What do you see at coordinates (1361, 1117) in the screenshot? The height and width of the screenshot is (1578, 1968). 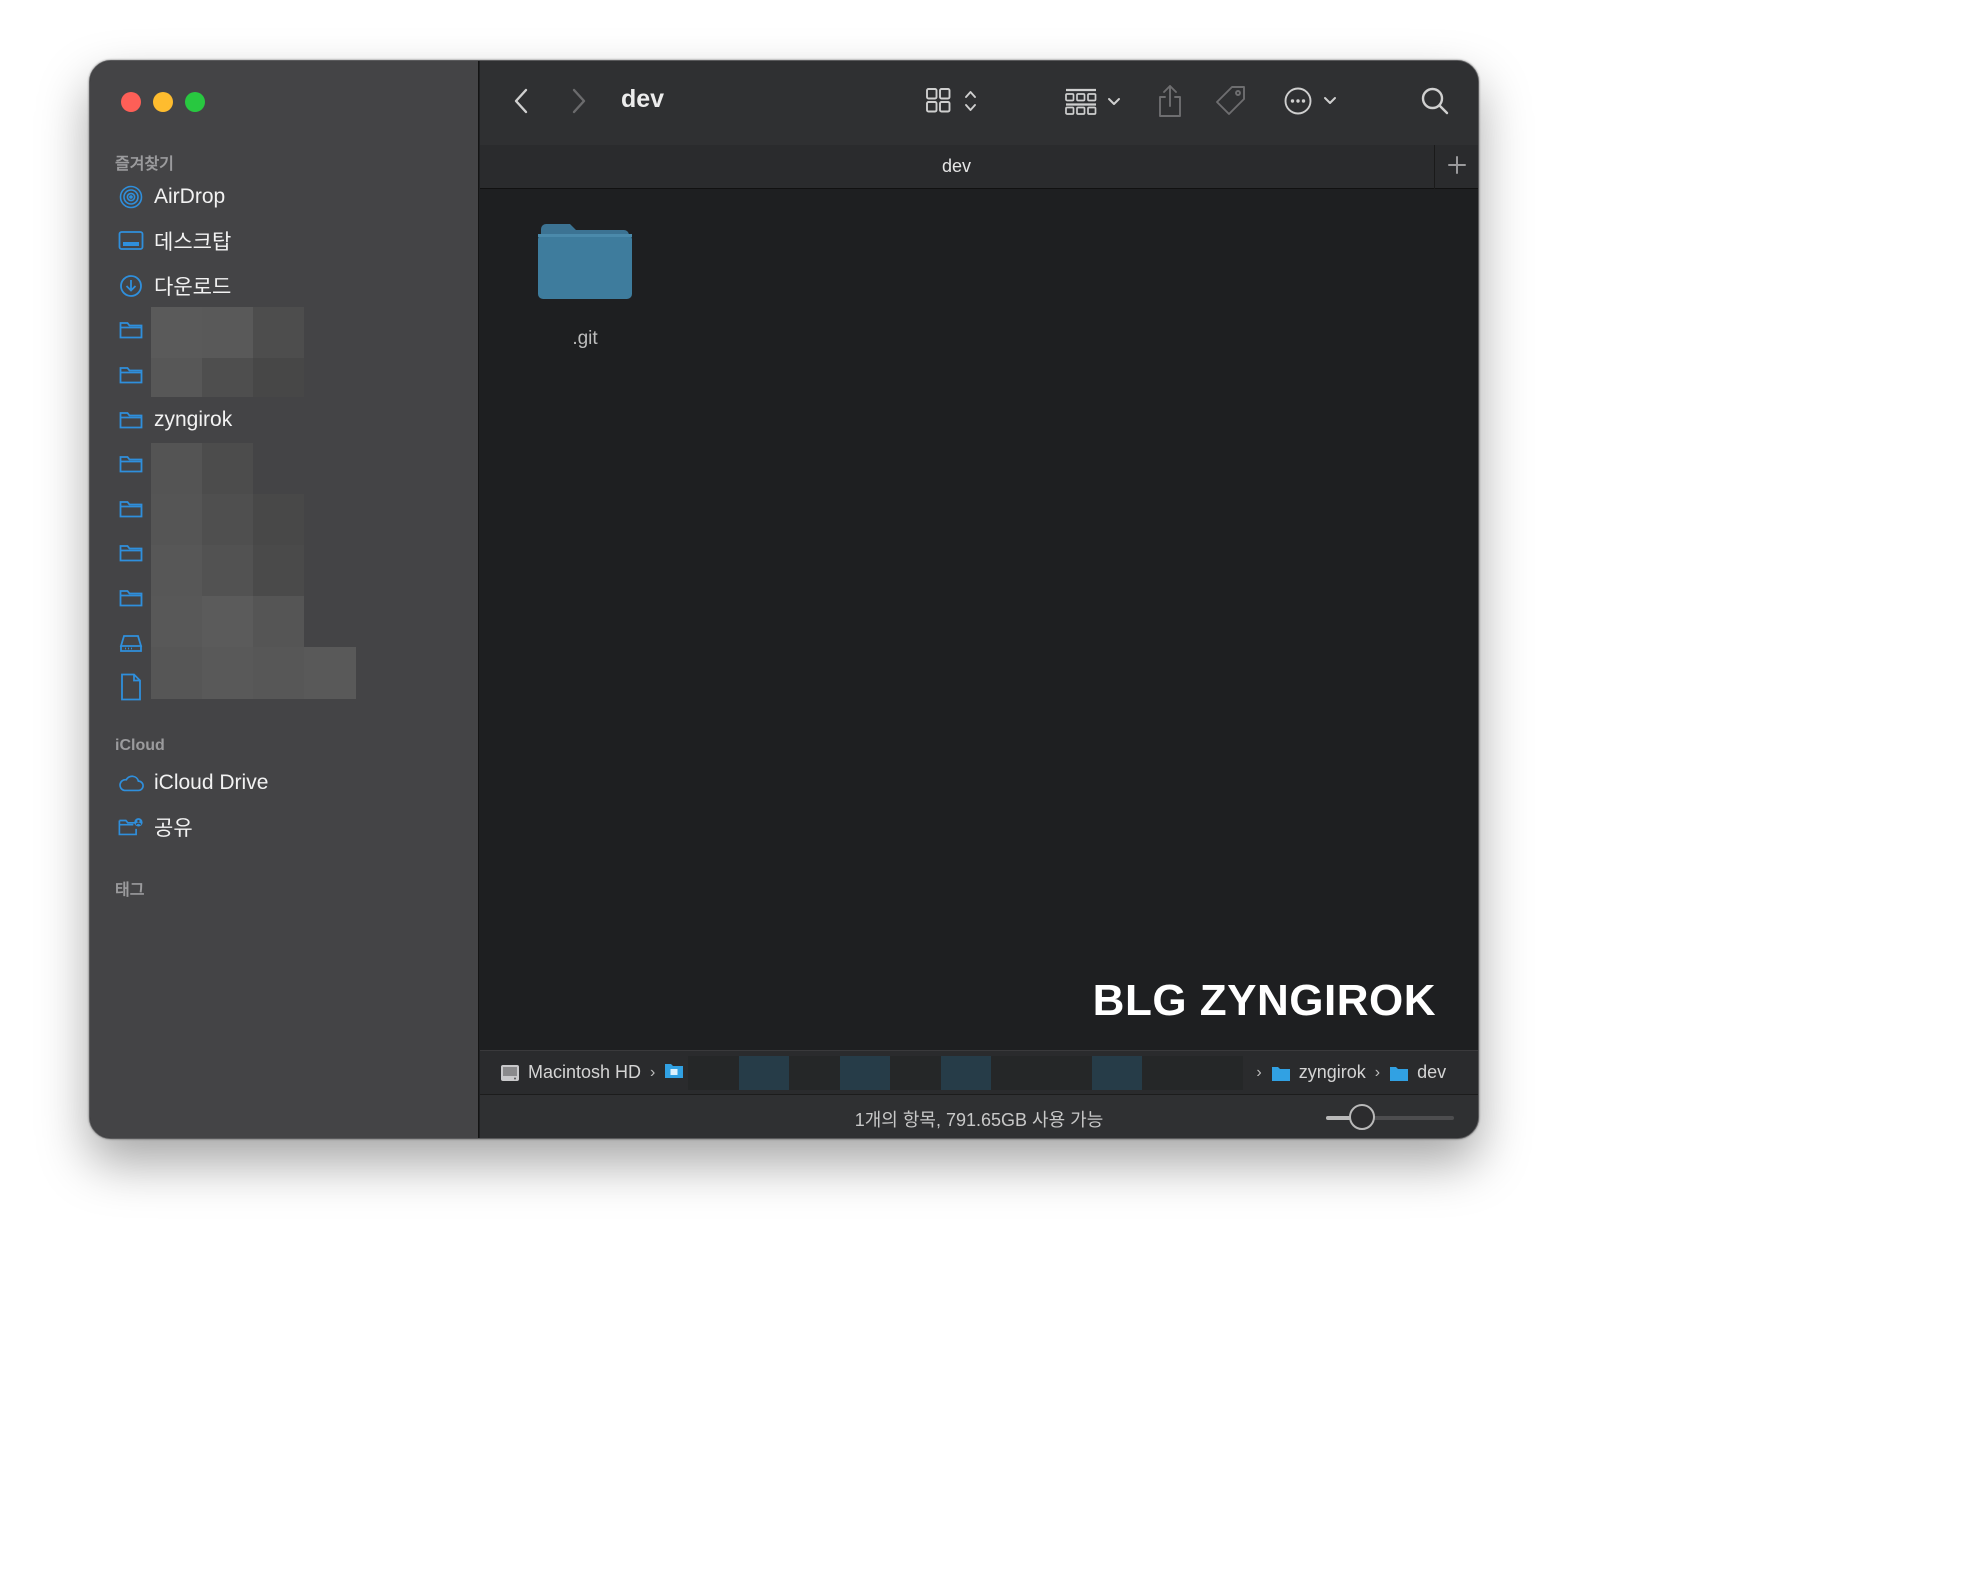 I see `slider-knob` at bounding box center [1361, 1117].